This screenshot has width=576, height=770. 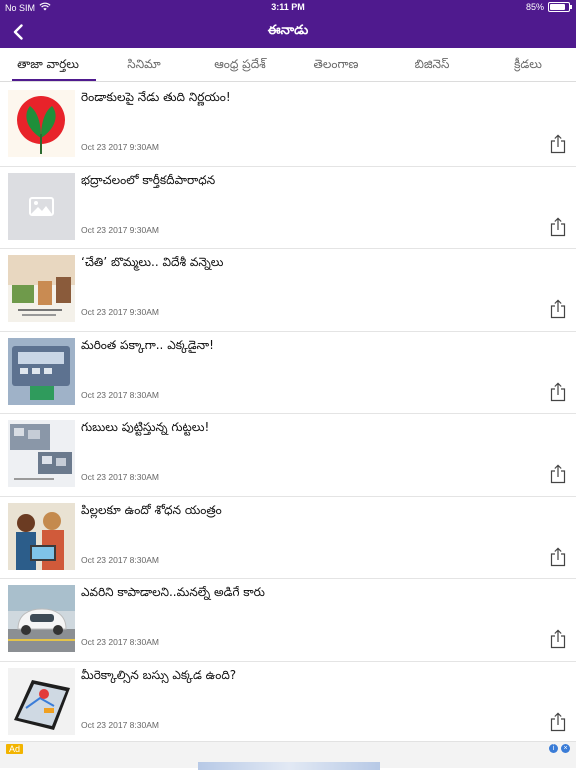 I want to click on tab-business: బిజినెస్, so click(x=432, y=64).